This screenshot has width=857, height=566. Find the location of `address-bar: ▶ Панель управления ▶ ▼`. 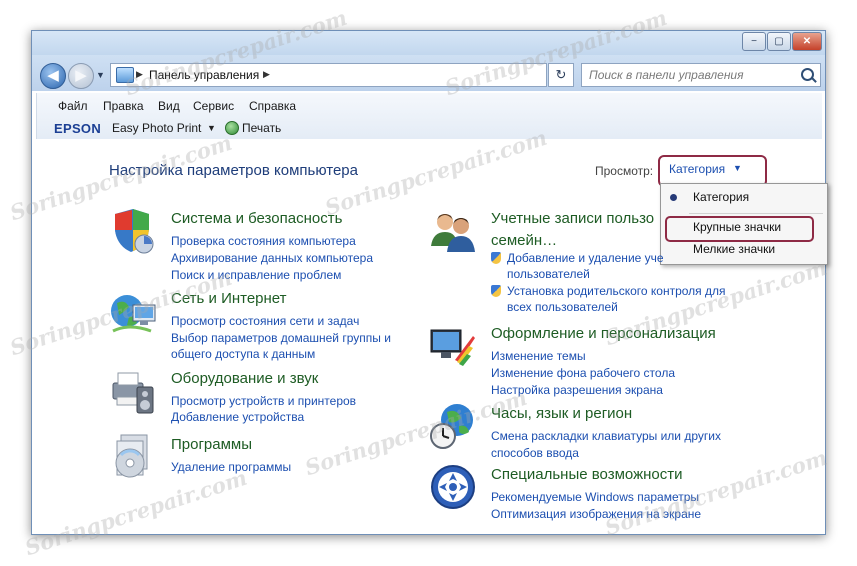

address-bar: ▶ Панель управления ▶ ▼ is located at coordinates (363, 75).